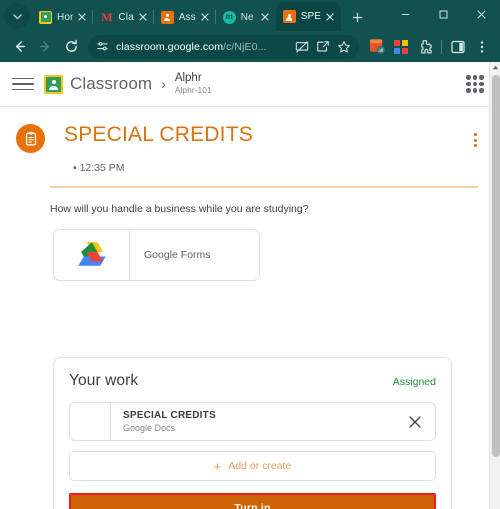 The height and width of the screenshot is (509, 500). I want to click on browser-tab-classes: M Cla, so click(122, 17).